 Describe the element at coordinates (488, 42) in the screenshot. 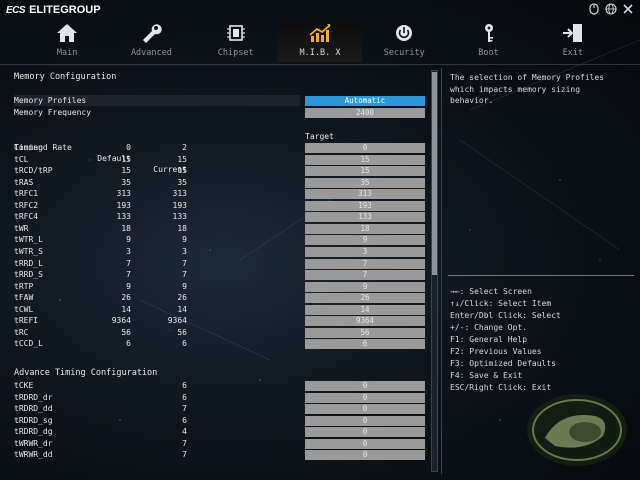

I see `tab-boot: Boot` at that location.